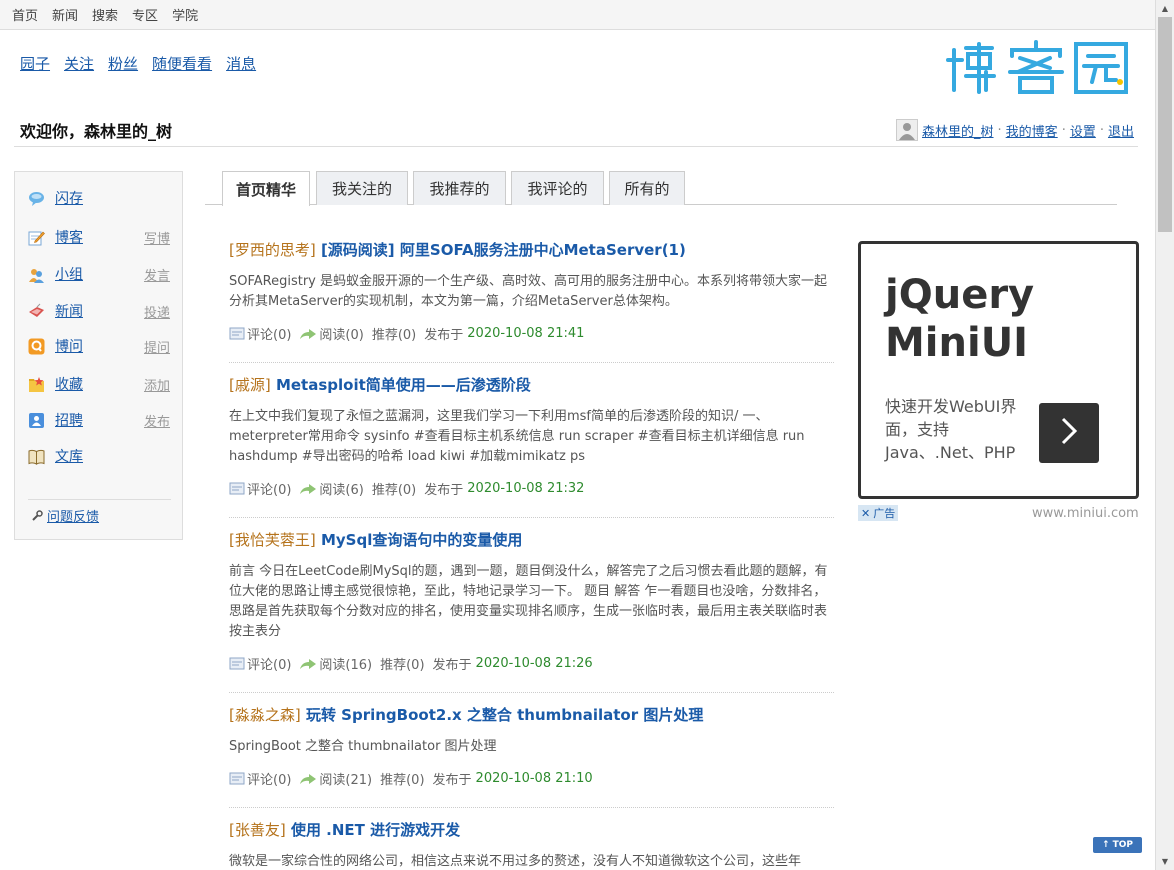 This screenshot has width=1174, height=870. Describe the element at coordinates (69, 384) in the screenshot. I see `sidebar-item-label: 收藏` at that location.